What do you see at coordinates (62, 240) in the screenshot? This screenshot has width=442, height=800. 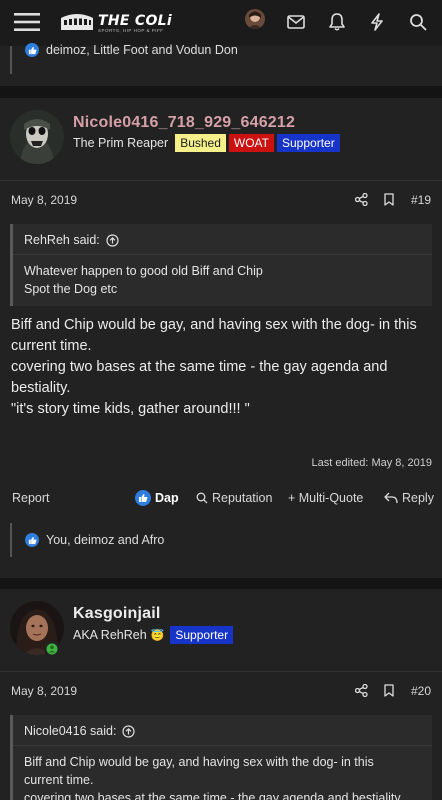 I see `quote-author: RehReh said:` at bounding box center [62, 240].